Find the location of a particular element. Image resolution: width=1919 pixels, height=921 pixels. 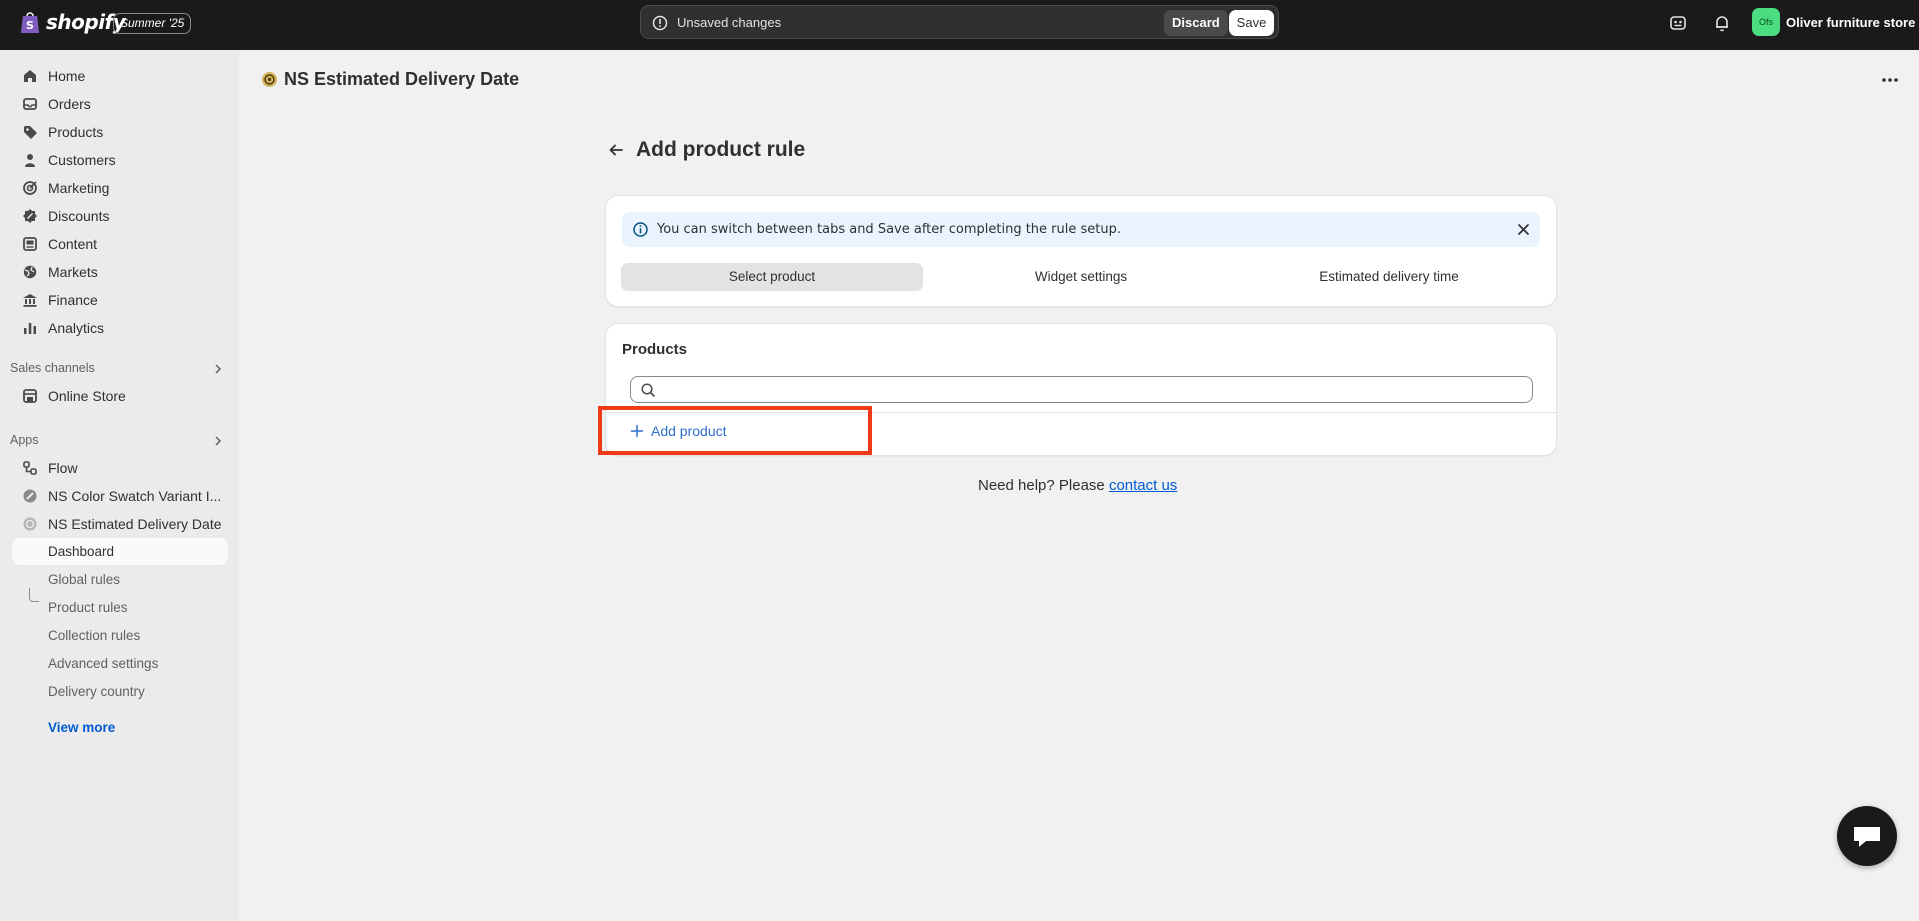

chat-button is located at coordinates (1867, 836).